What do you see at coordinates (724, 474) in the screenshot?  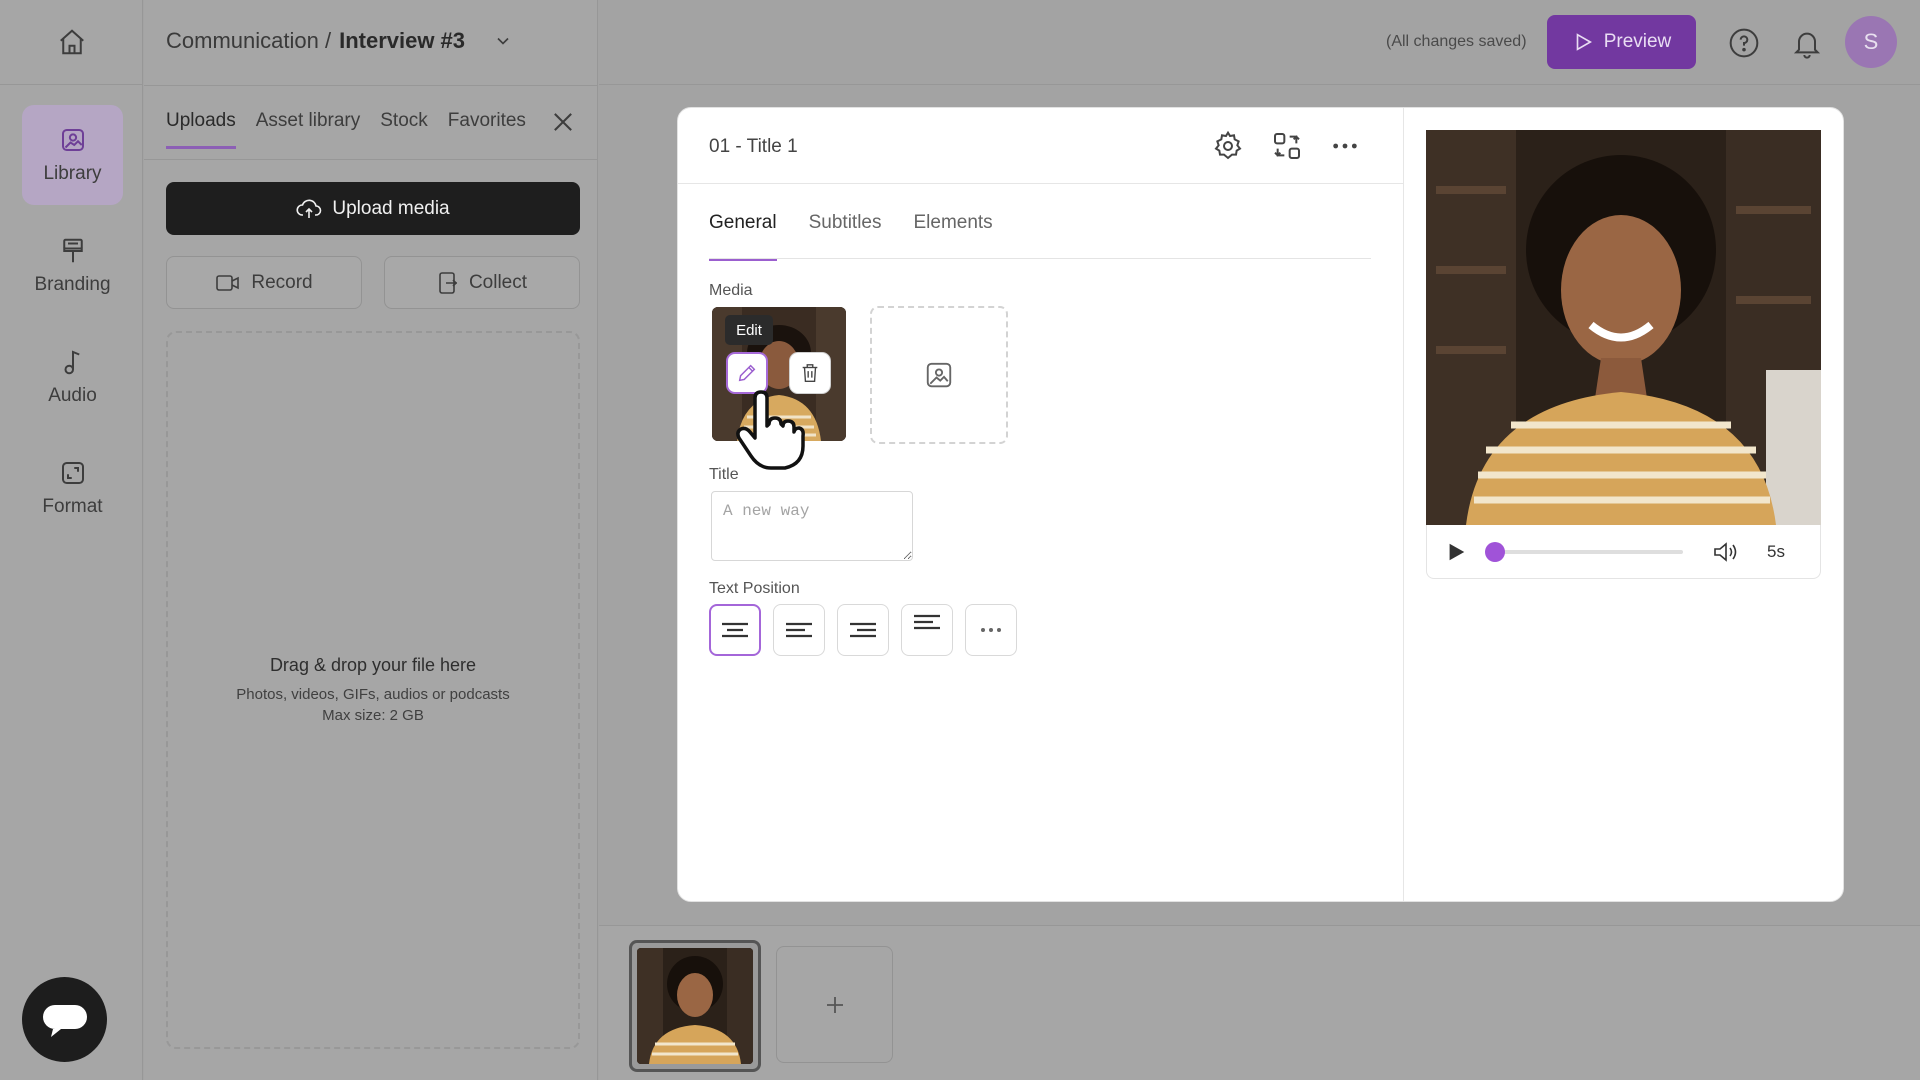 I see `title-label: Title` at bounding box center [724, 474].